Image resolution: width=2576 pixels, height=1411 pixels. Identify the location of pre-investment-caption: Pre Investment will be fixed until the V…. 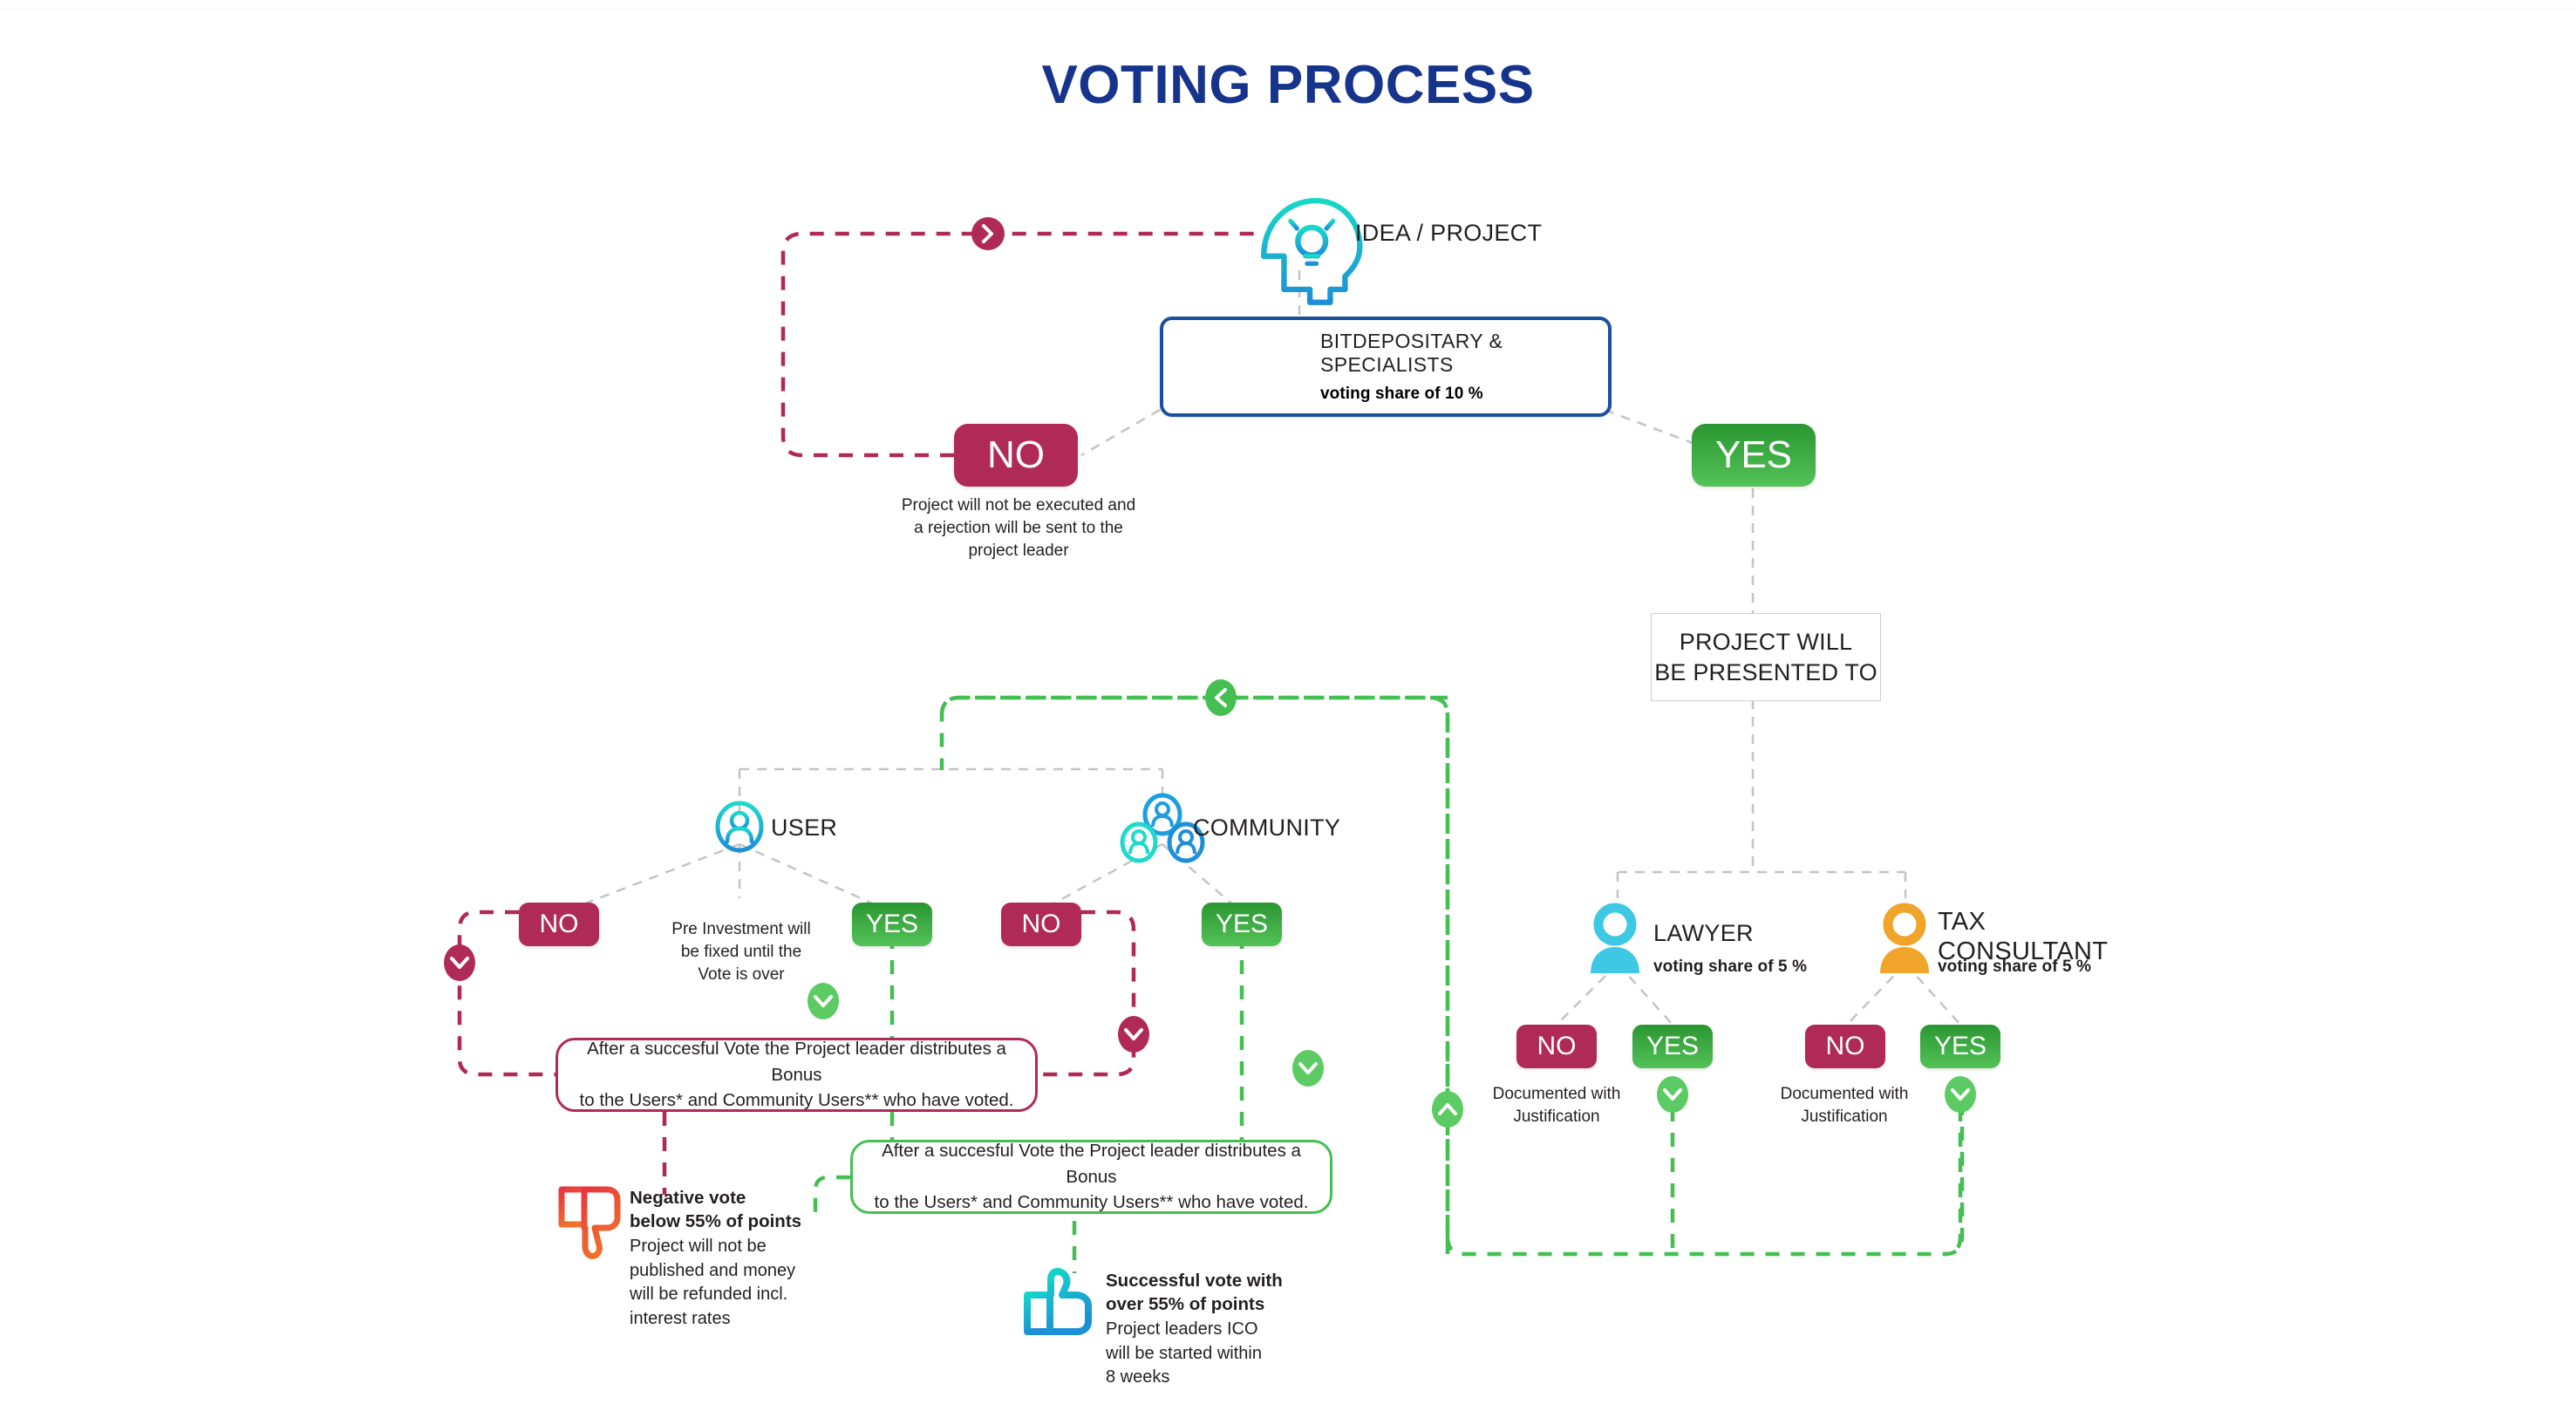
(741, 952).